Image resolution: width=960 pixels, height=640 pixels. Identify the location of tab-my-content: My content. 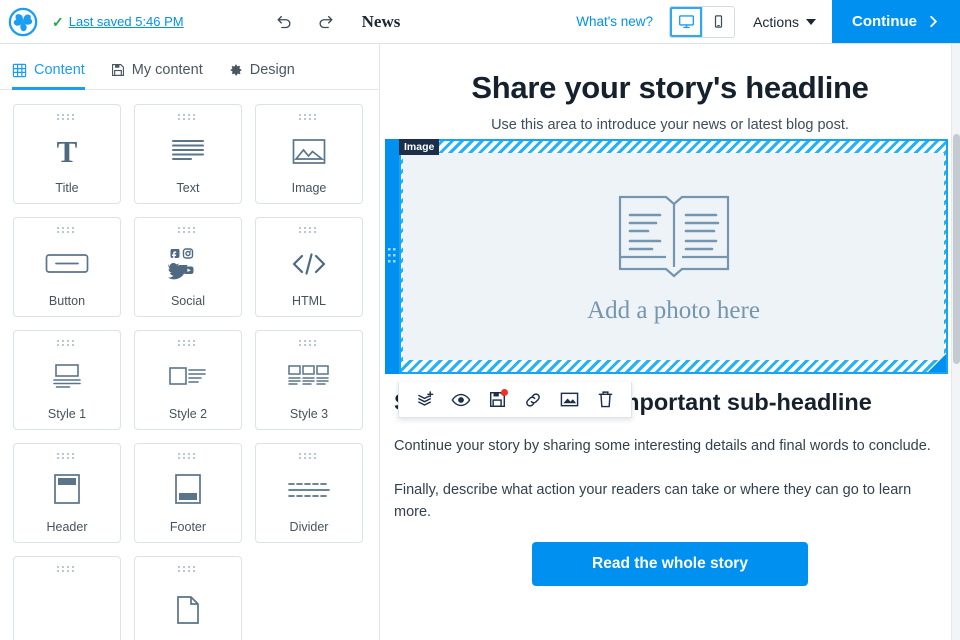
(157, 76).